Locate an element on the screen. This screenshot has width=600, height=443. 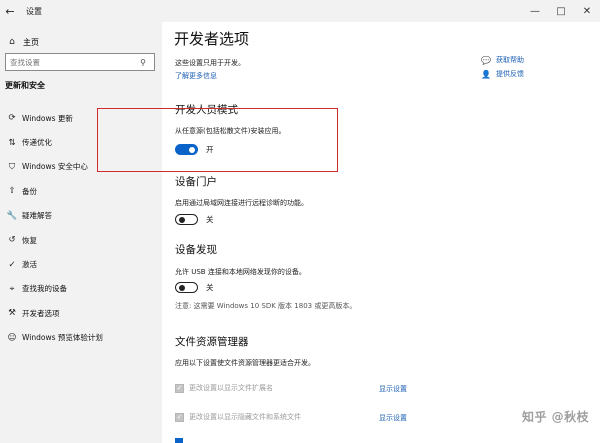
sidebar-item-developer-options: ⚒ 开发者选项 is located at coordinates (81, 313).